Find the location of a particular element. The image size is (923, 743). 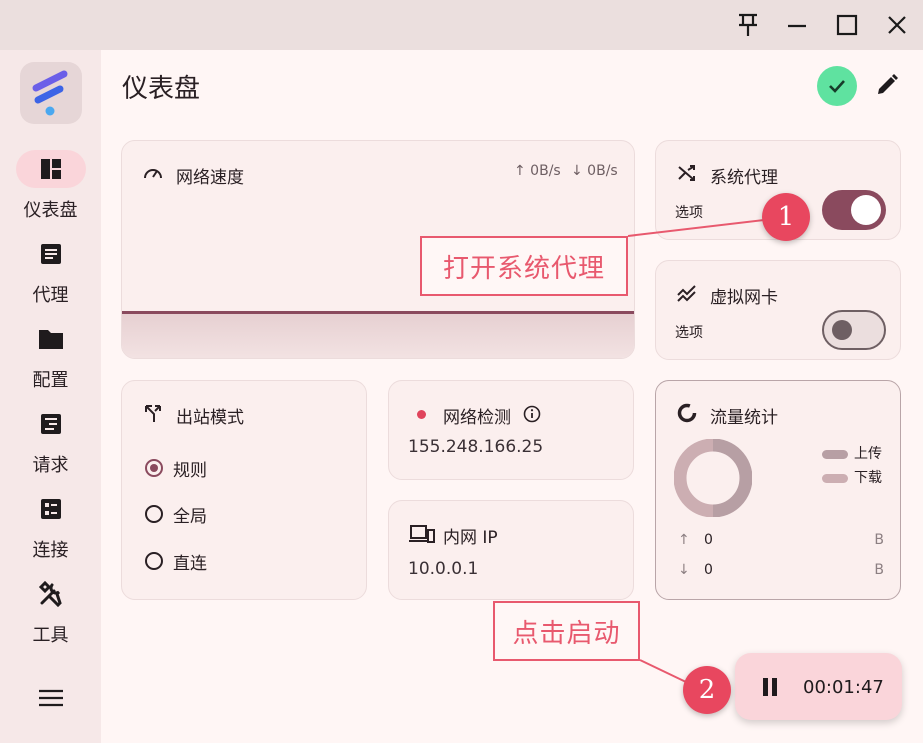

close-button is located at coordinates (897, 25).